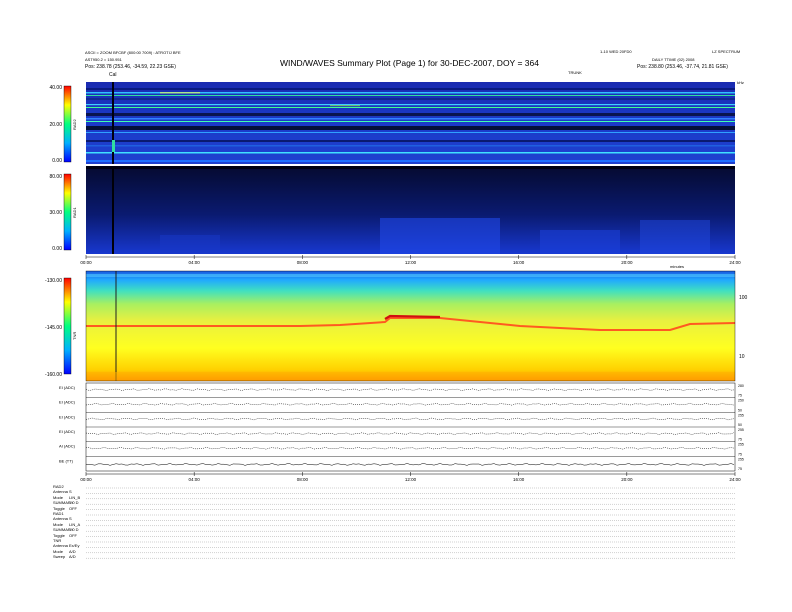 This screenshot has width=792, height=612. I want to click on rad2-spectrogram, so click(410, 123).